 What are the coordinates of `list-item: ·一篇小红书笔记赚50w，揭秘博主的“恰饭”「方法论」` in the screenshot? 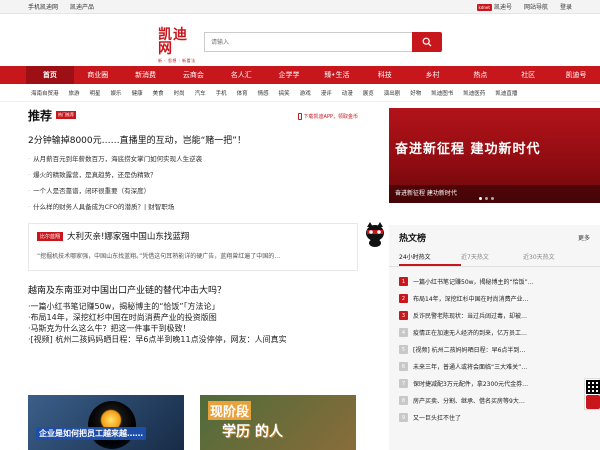 It's located at (193, 306).